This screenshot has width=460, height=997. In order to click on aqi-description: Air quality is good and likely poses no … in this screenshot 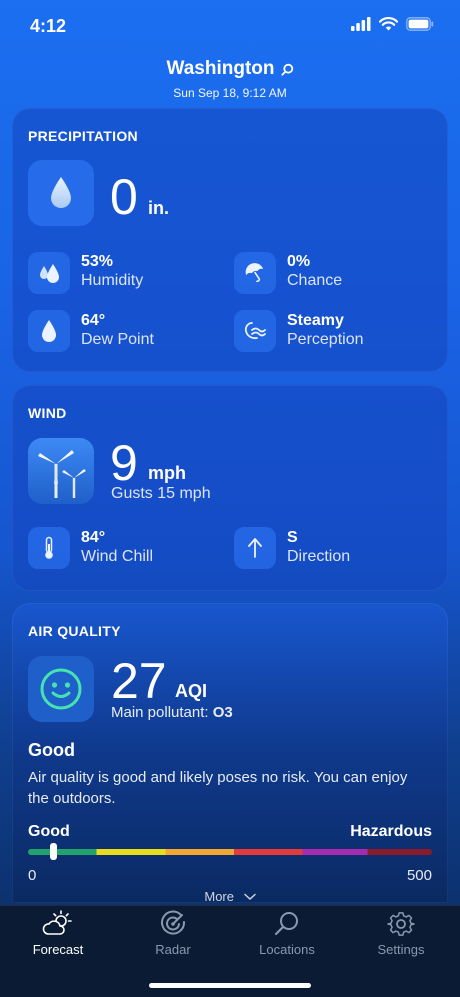, I will do `click(218, 788)`.